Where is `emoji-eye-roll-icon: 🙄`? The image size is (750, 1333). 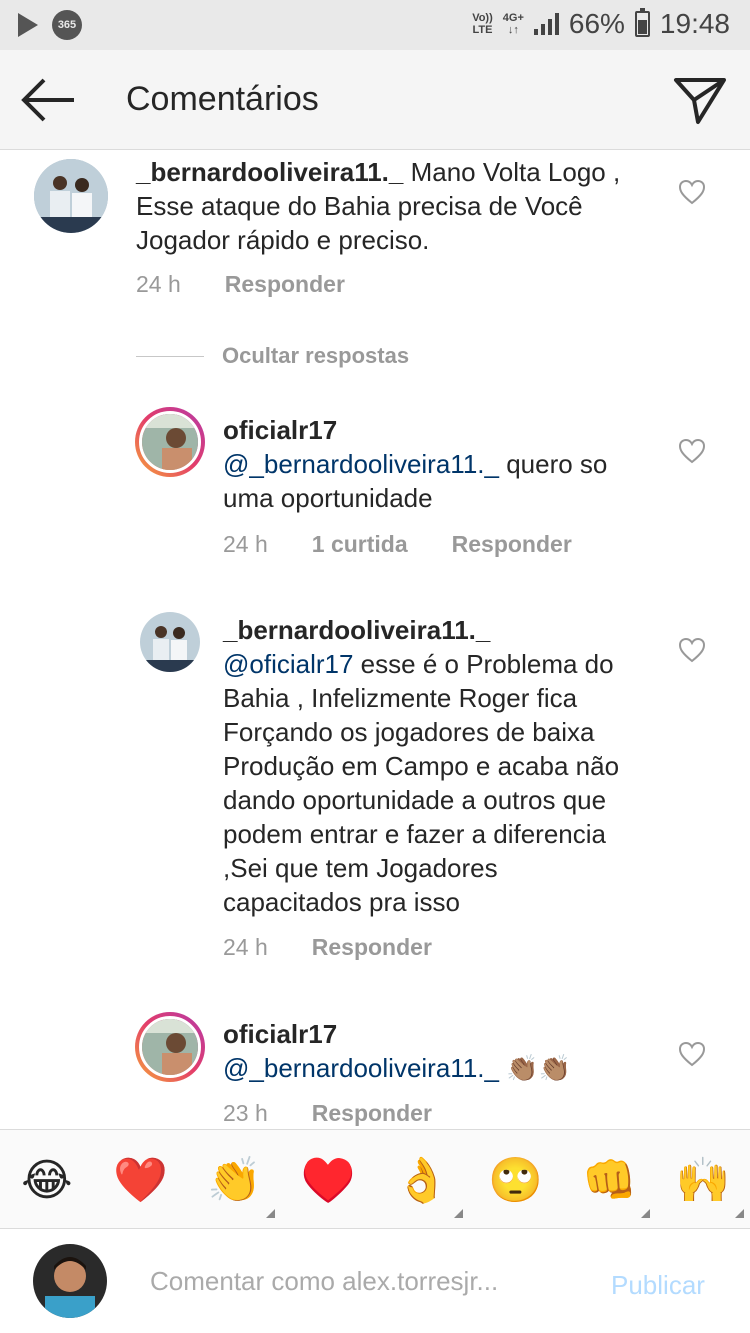
emoji-eye-roll-icon: 🙄 is located at coordinates (516, 1180).